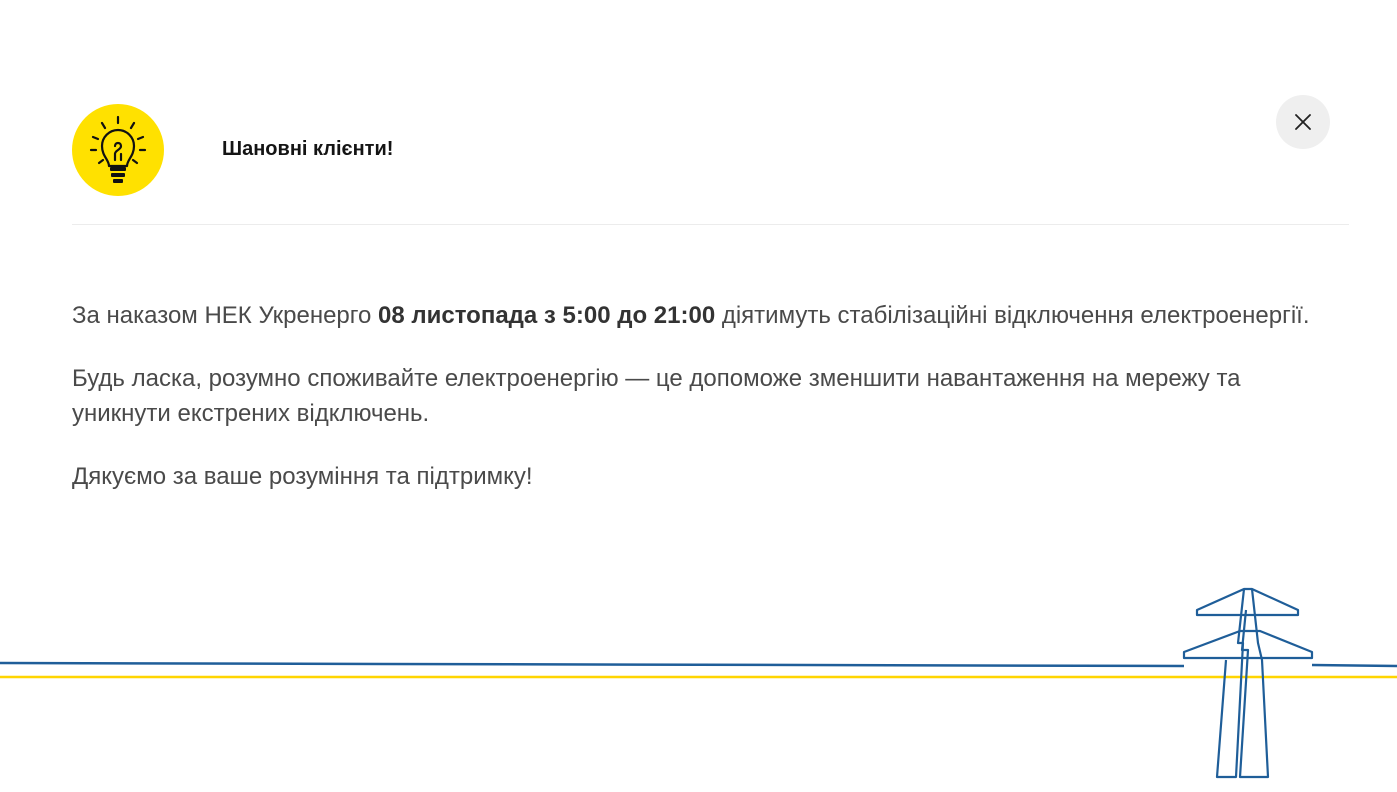  I want to click on modal-header: Шановні клієнти!, so click(710, 150).